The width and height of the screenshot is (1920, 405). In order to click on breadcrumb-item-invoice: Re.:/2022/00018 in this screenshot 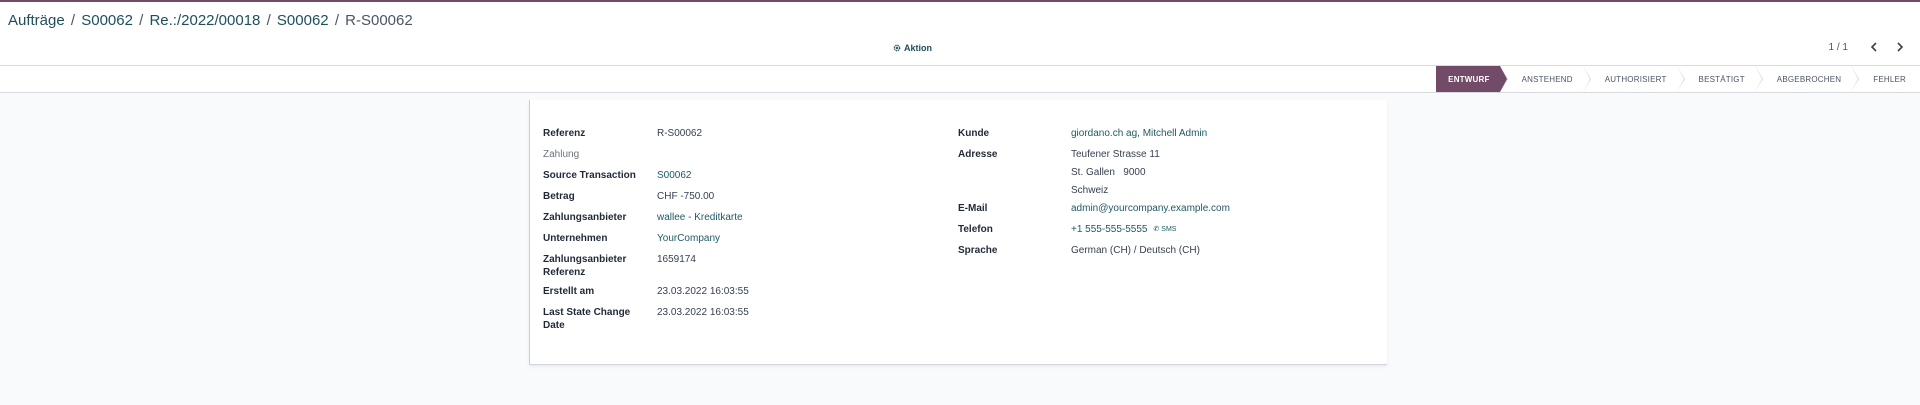, I will do `click(204, 20)`.